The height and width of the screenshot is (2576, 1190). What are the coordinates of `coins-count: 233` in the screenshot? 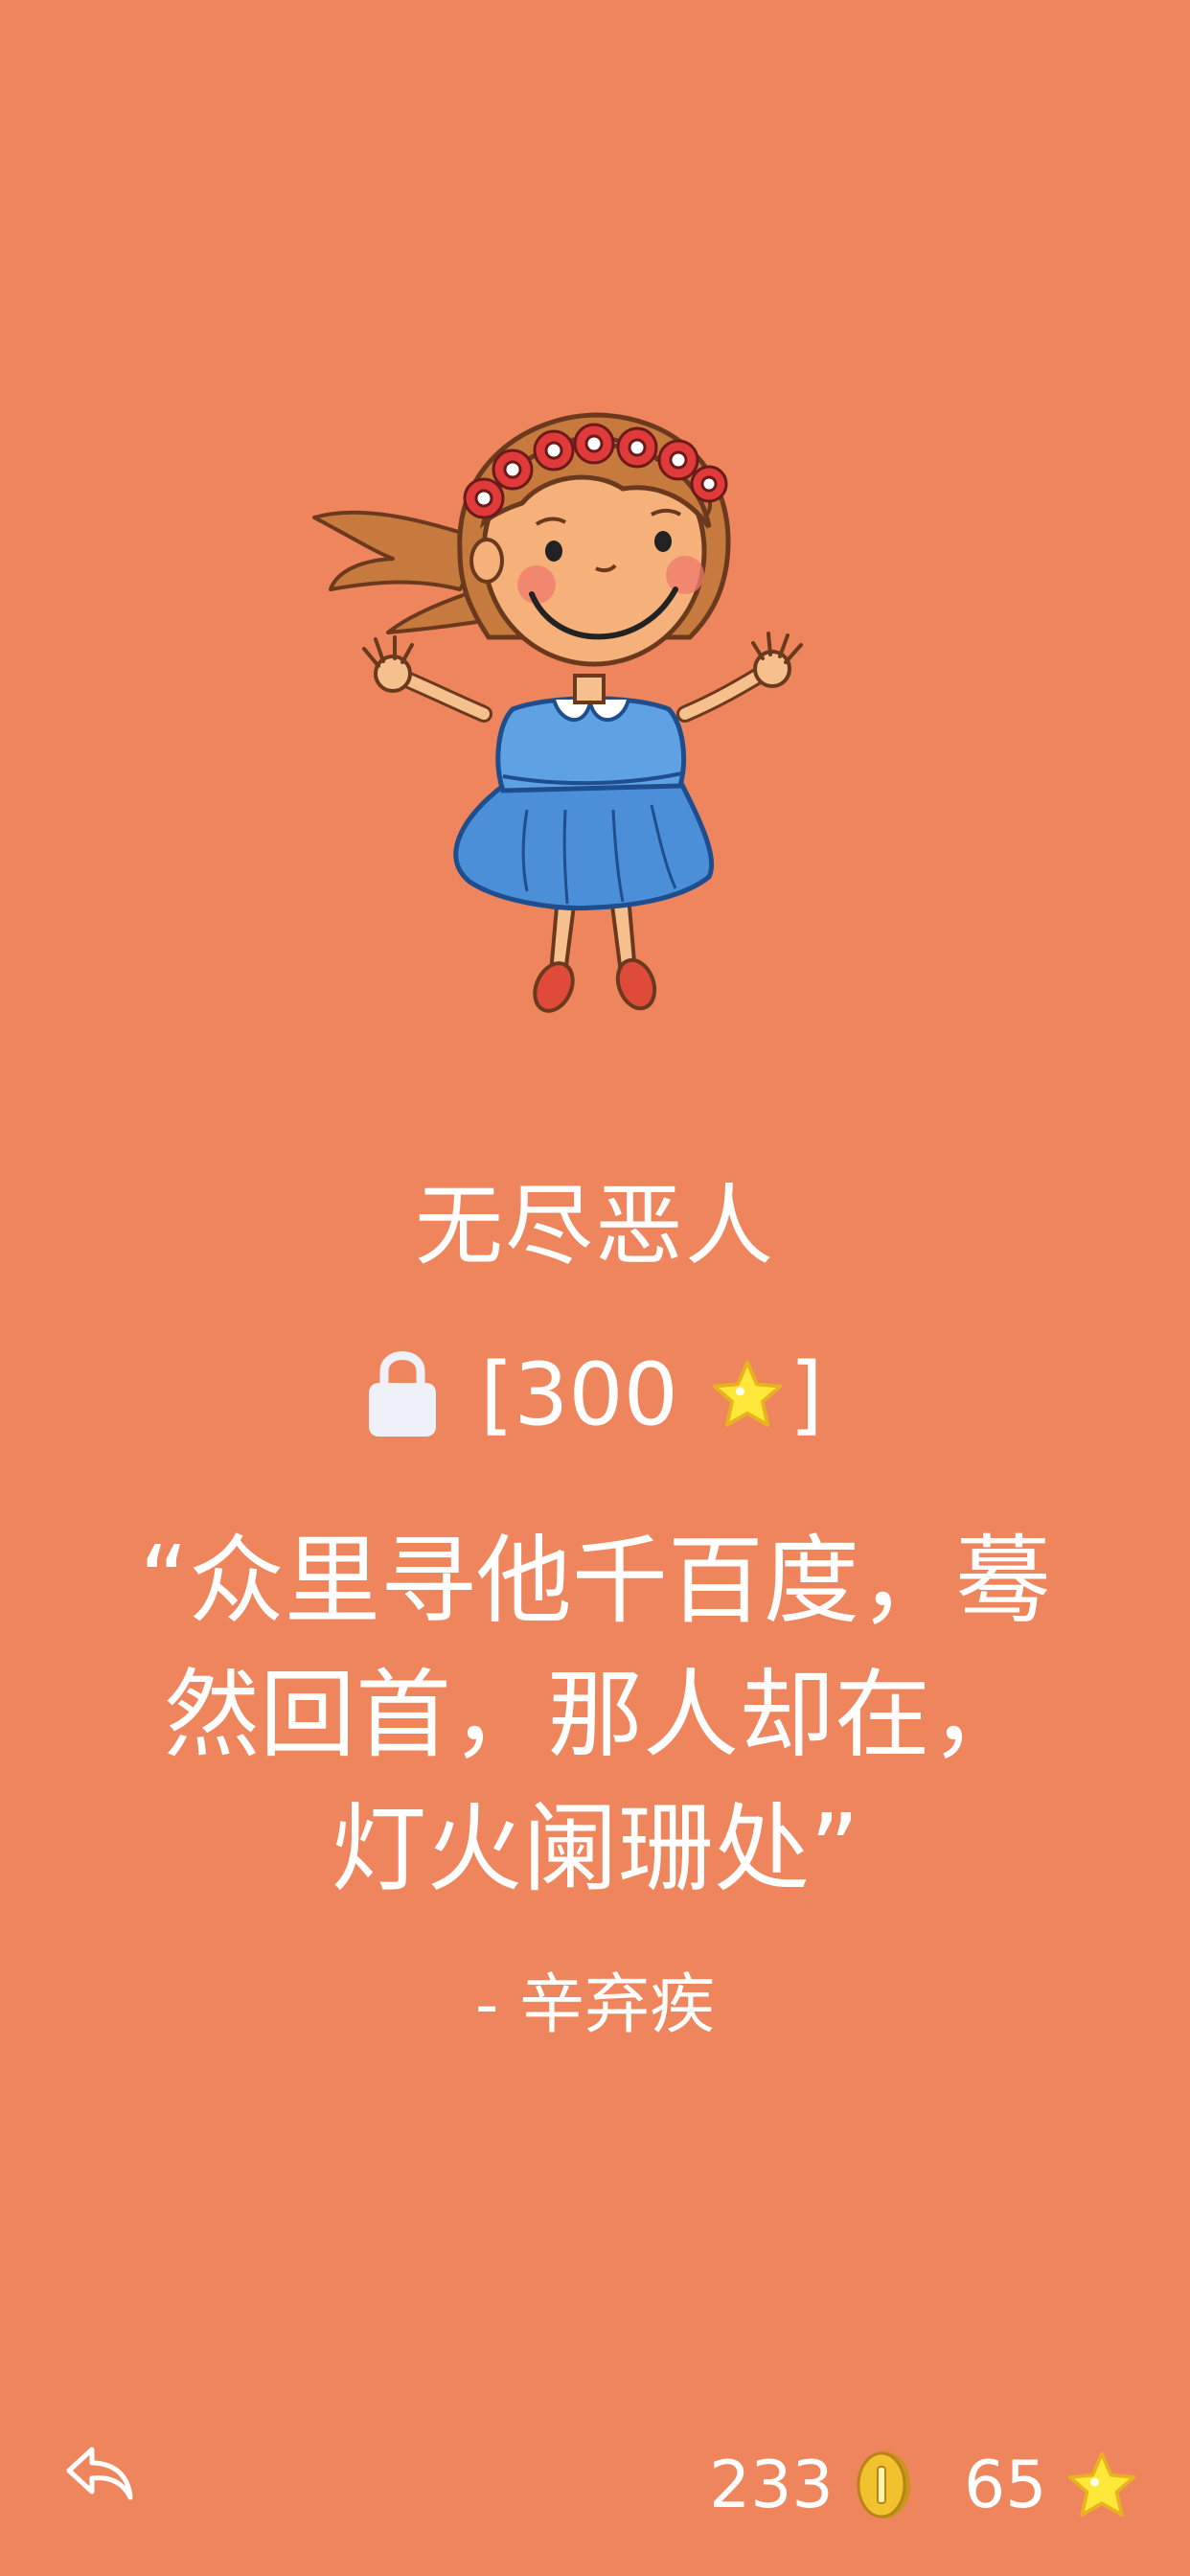 It's located at (772, 2485).